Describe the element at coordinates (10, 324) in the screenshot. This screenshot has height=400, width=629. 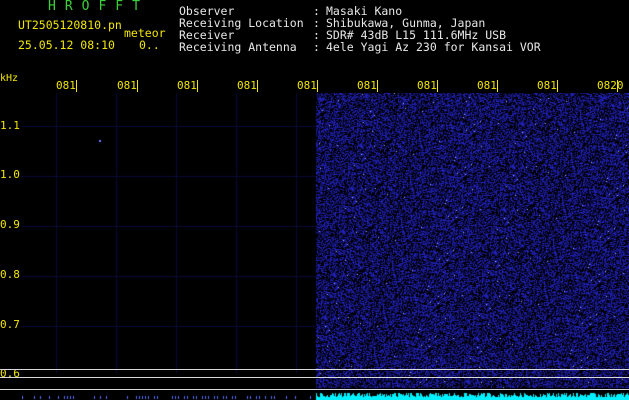
I see `frequency-tick-label: 0.7` at that location.